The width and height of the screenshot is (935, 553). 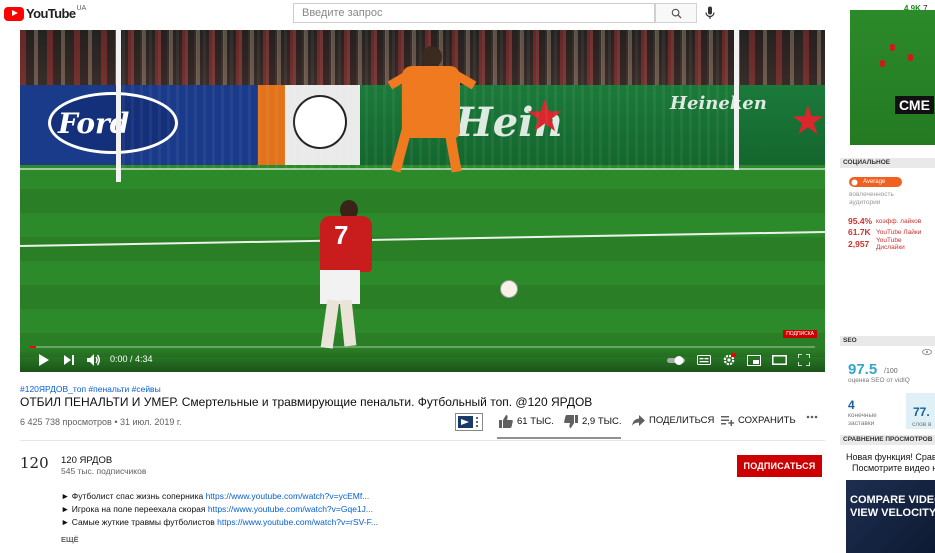 What do you see at coordinates (859, 232) in the screenshot?
I see `youtube-likes-value: 61.7K` at bounding box center [859, 232].